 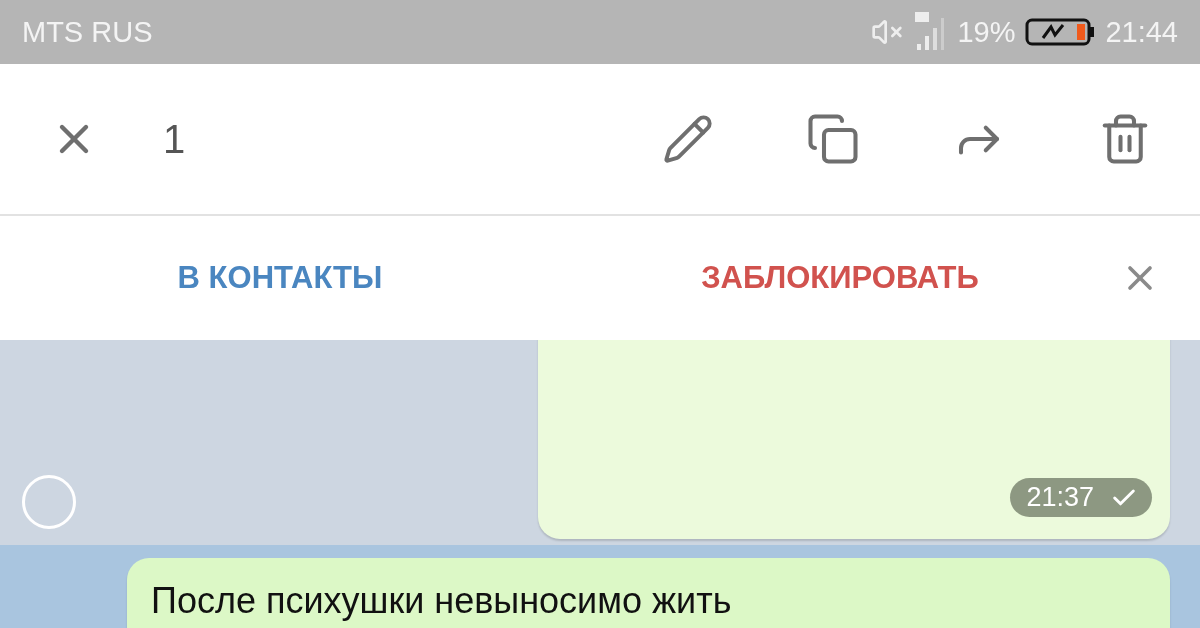 I want to click on message-text: После психушки невыносимо жить, so click(x=442, y=601).